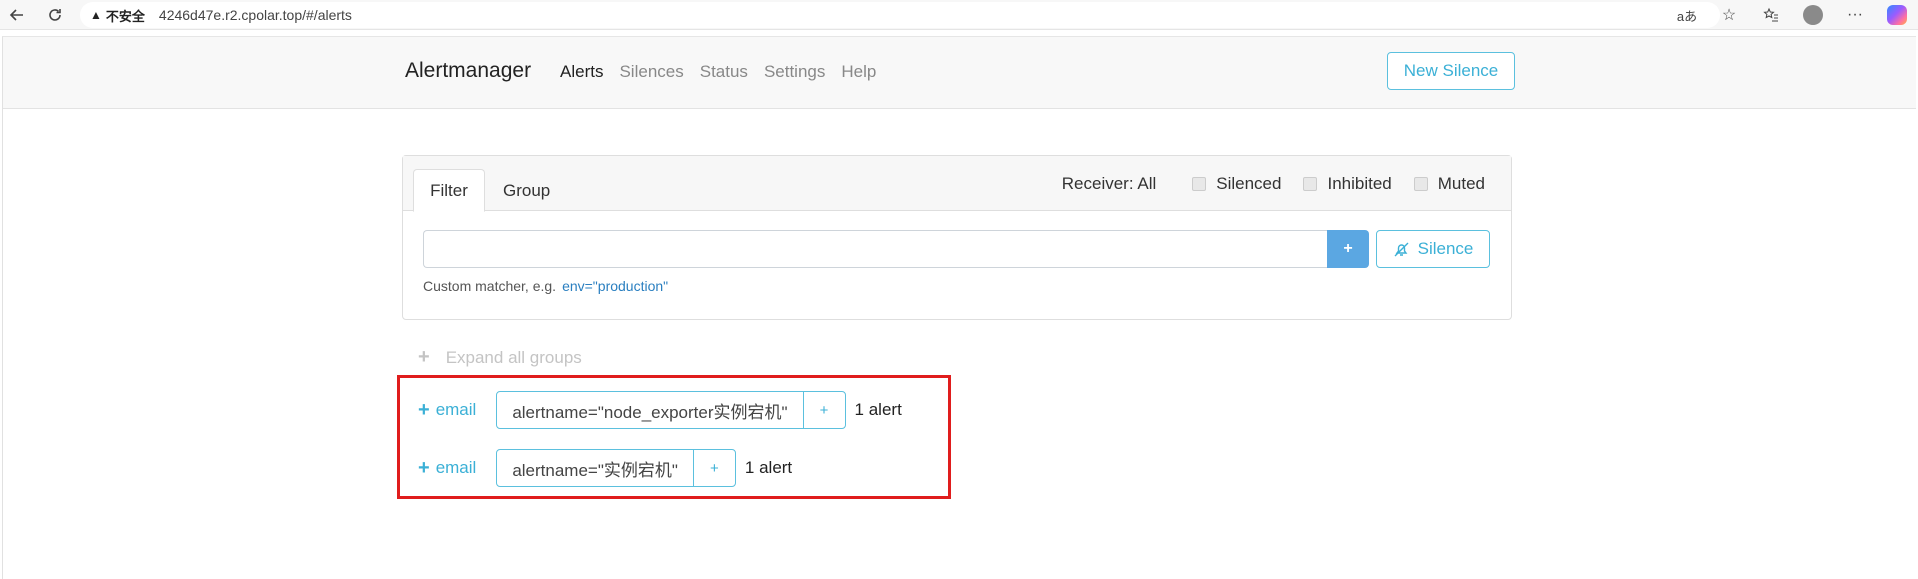 The width and height of the screenshot is (1918, 579). I want to click on alert-group-row: + email alertname="实例宕机" + 1 alert, so click(605, 468).